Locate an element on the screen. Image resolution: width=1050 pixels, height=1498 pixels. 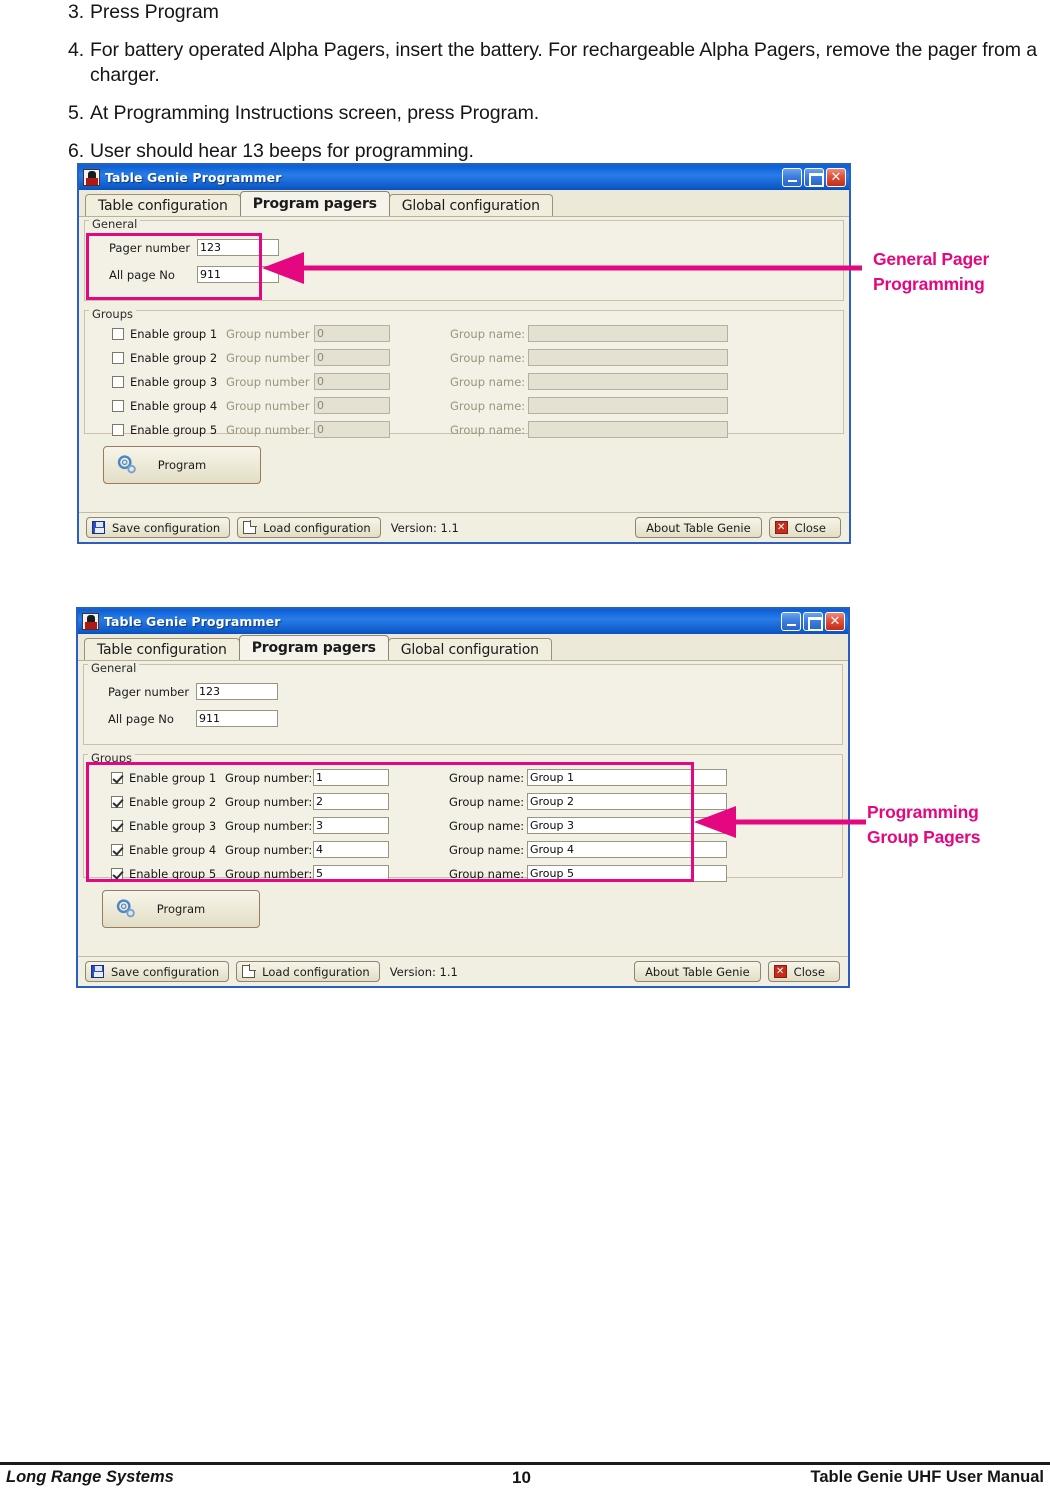
annotation-label-group-pagers: Programming Group Pagers is located at coordinates (924, 825).